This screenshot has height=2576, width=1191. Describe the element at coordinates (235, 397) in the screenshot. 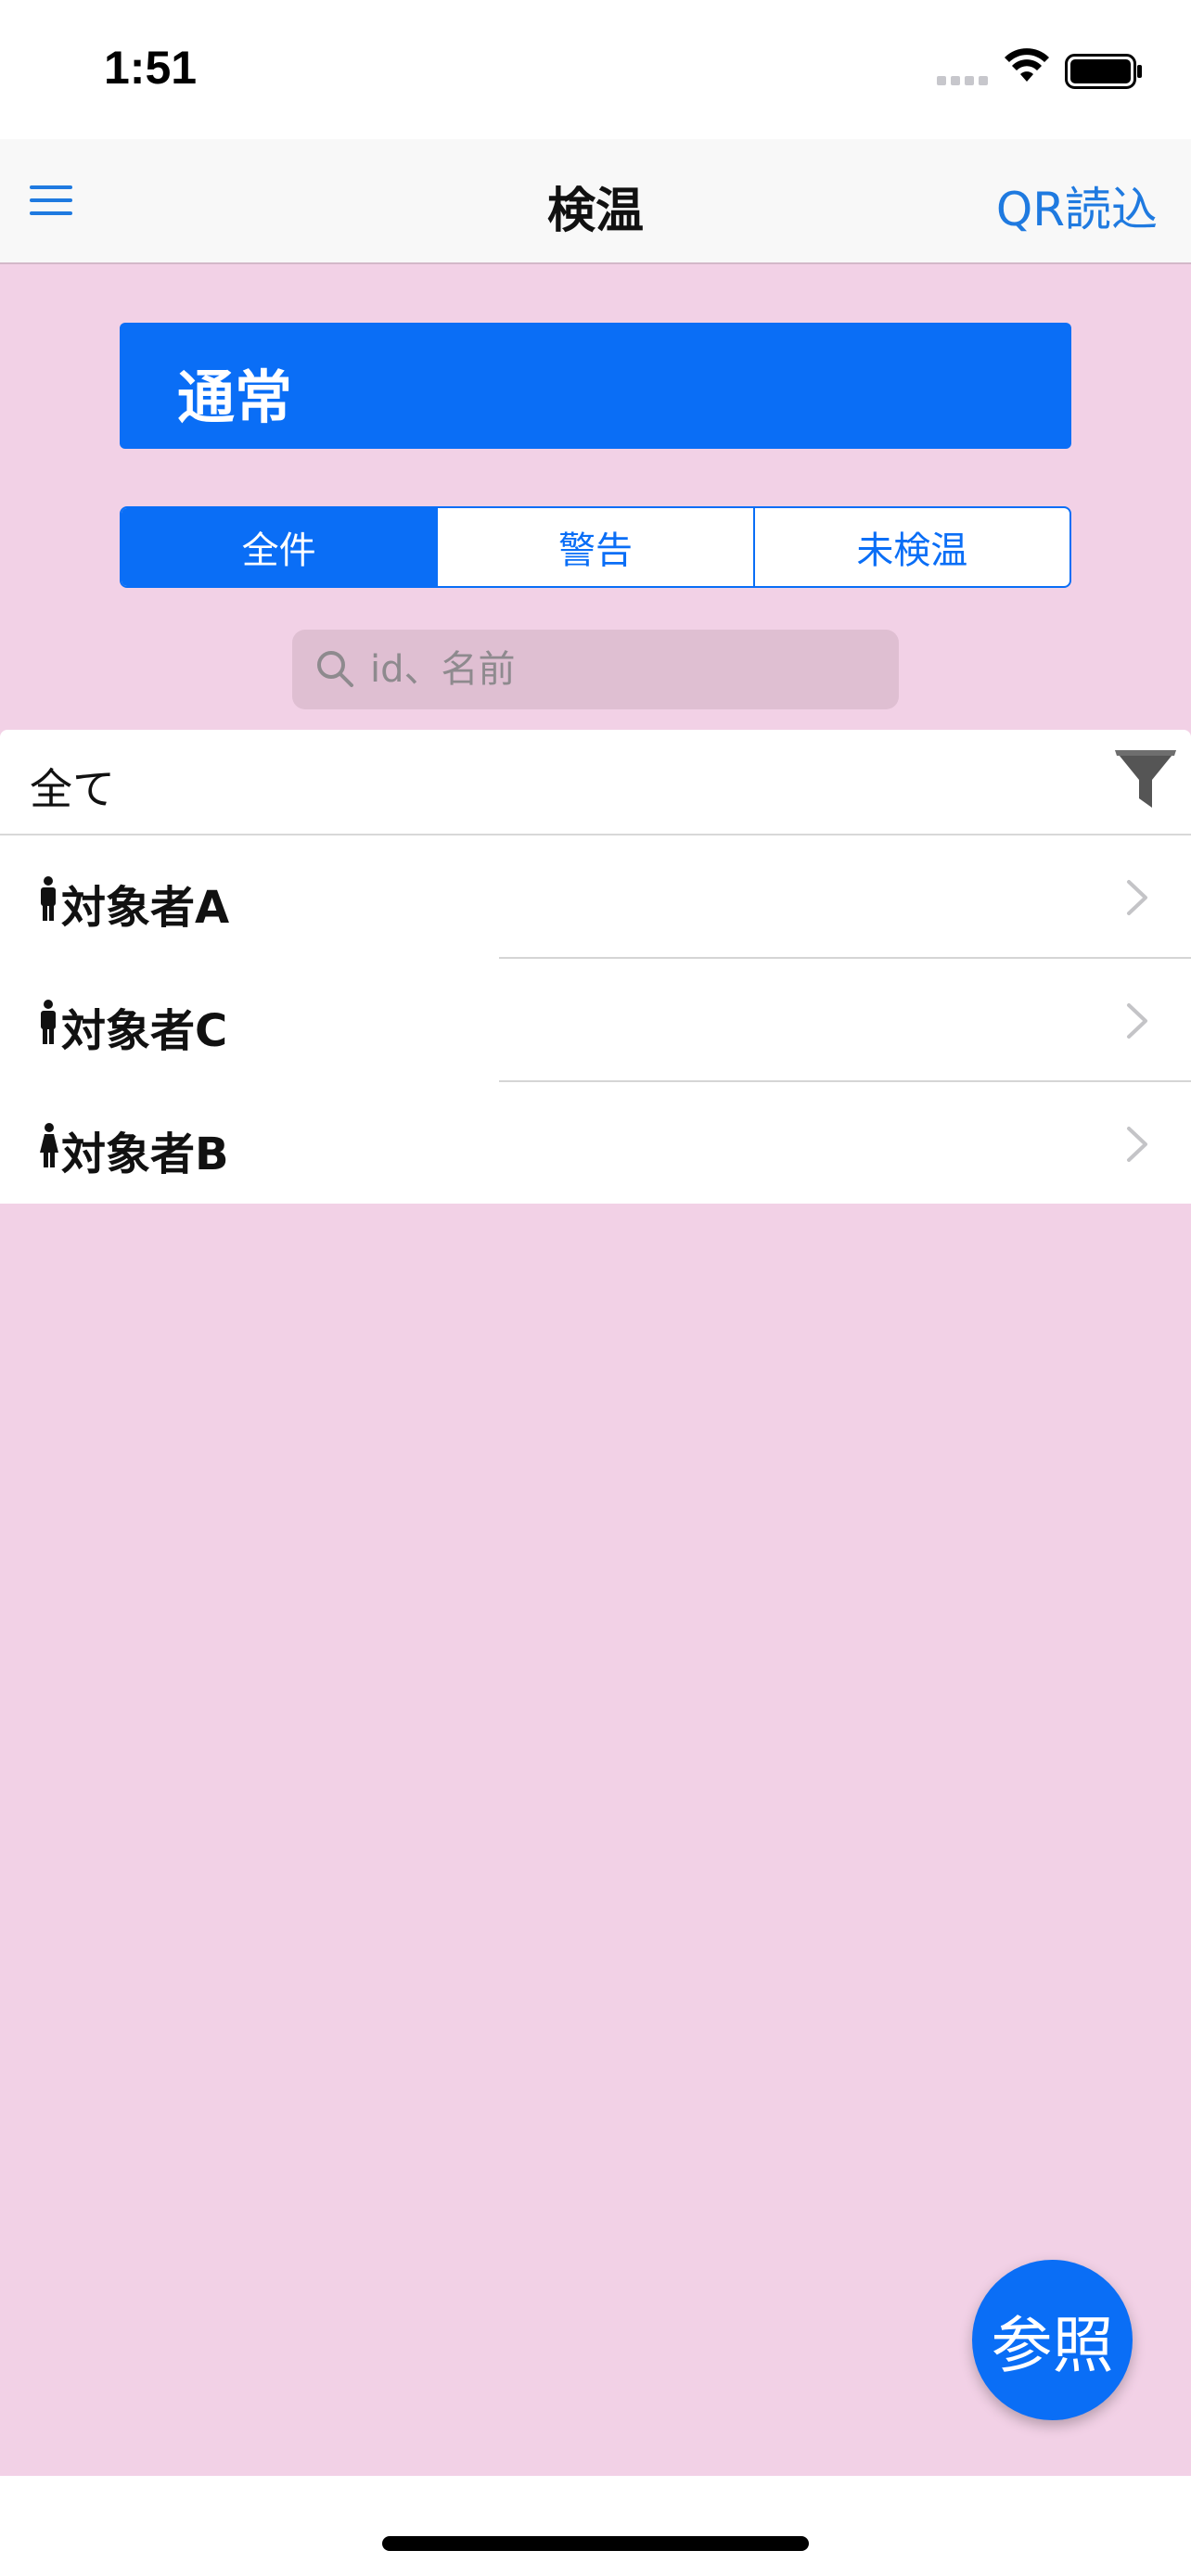

I see `mode-banner-label: 通常` at that location.